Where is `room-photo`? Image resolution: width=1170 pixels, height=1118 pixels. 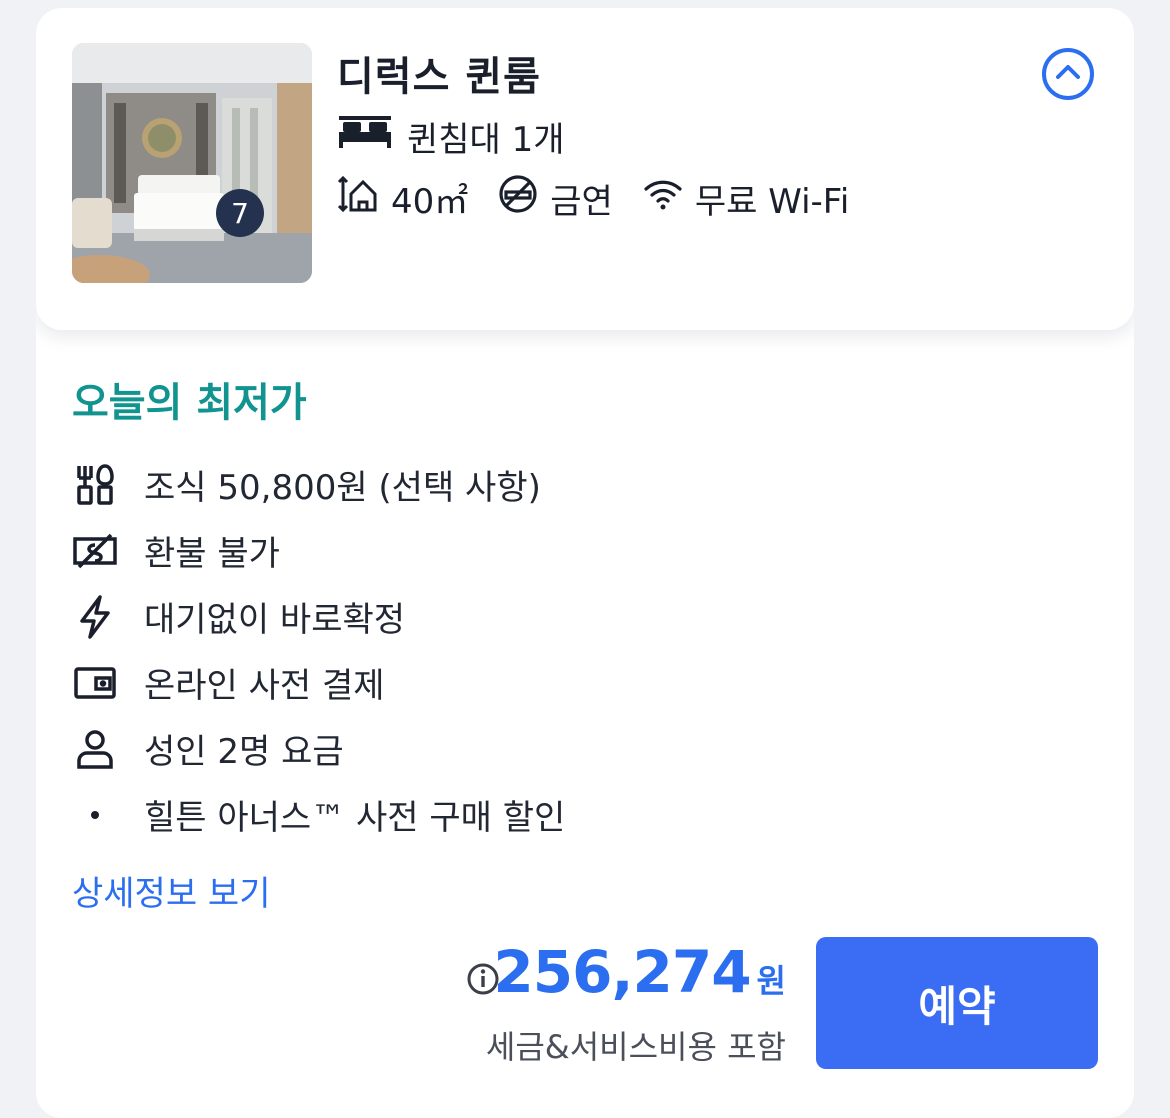
room-photo is located at coordinates (192, 163).